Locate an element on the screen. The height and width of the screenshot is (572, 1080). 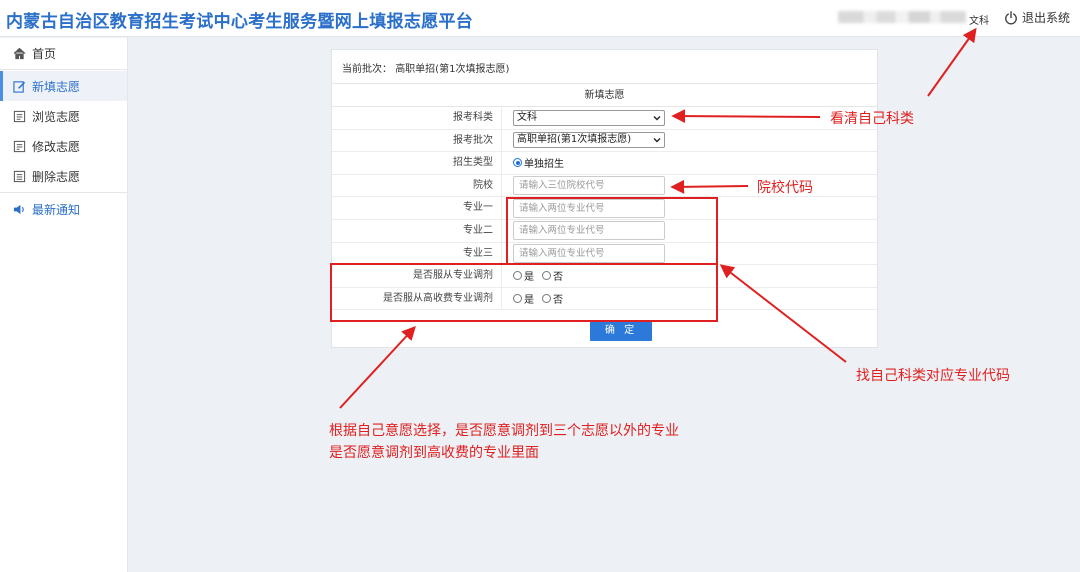
highfee-yes-radio: 是 is located at coordinates (523, 298).